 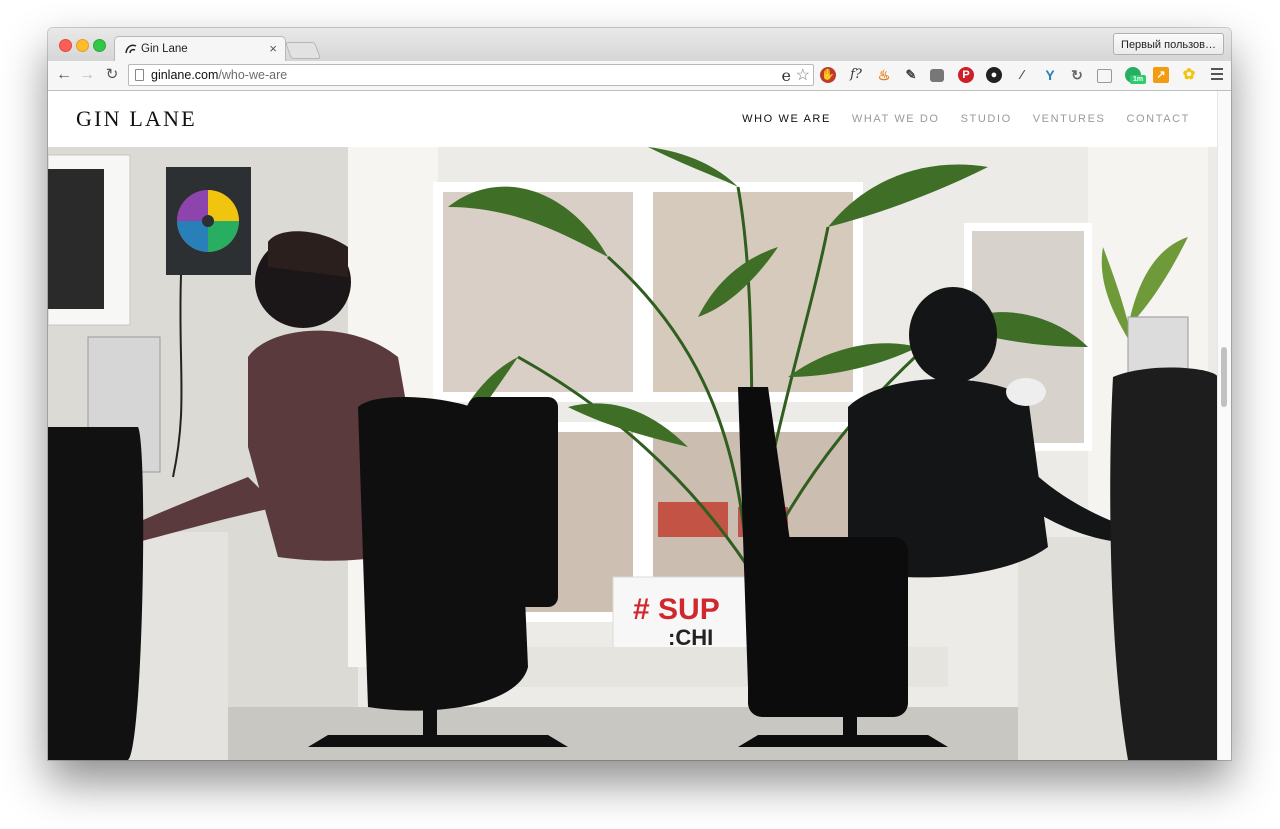 I want to click on font-icon: f?, so click(x=856, y=75).